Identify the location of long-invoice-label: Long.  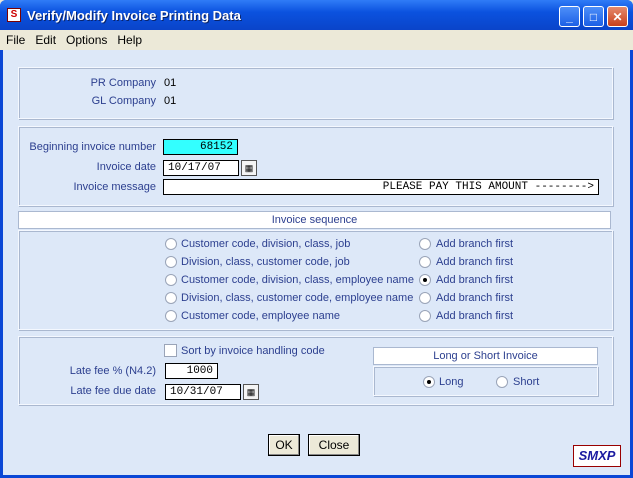
(451, 382).